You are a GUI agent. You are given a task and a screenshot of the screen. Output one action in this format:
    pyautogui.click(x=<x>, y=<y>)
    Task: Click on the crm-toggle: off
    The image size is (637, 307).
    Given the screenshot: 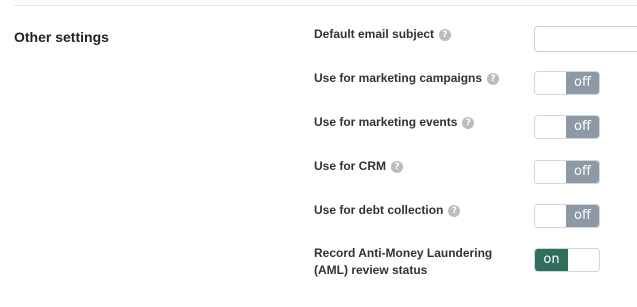 What is the action you would take?
    pyautogui.click(x=567, y=172)
    